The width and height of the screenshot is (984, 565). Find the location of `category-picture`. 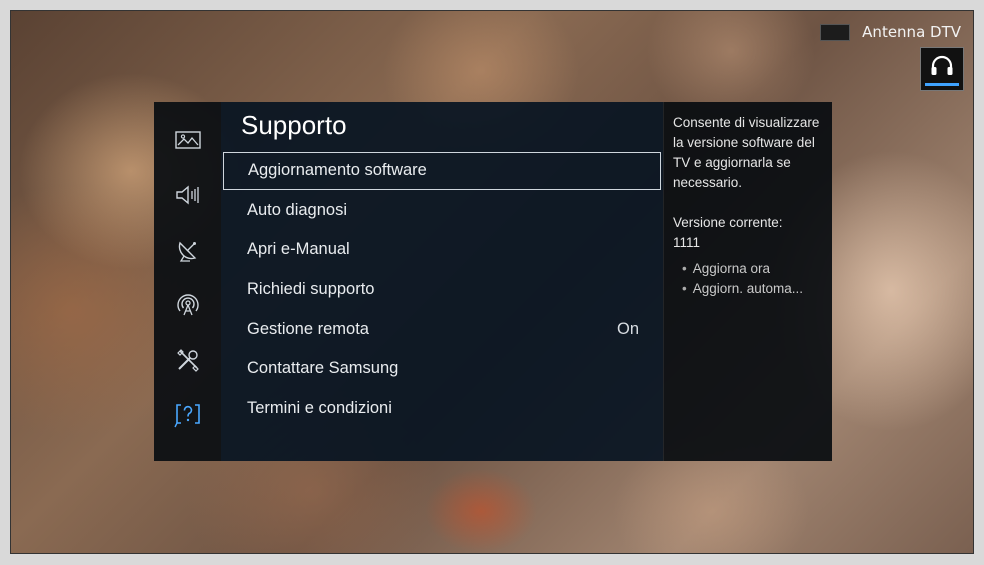

category-picture is located at coordinates (188, 140).